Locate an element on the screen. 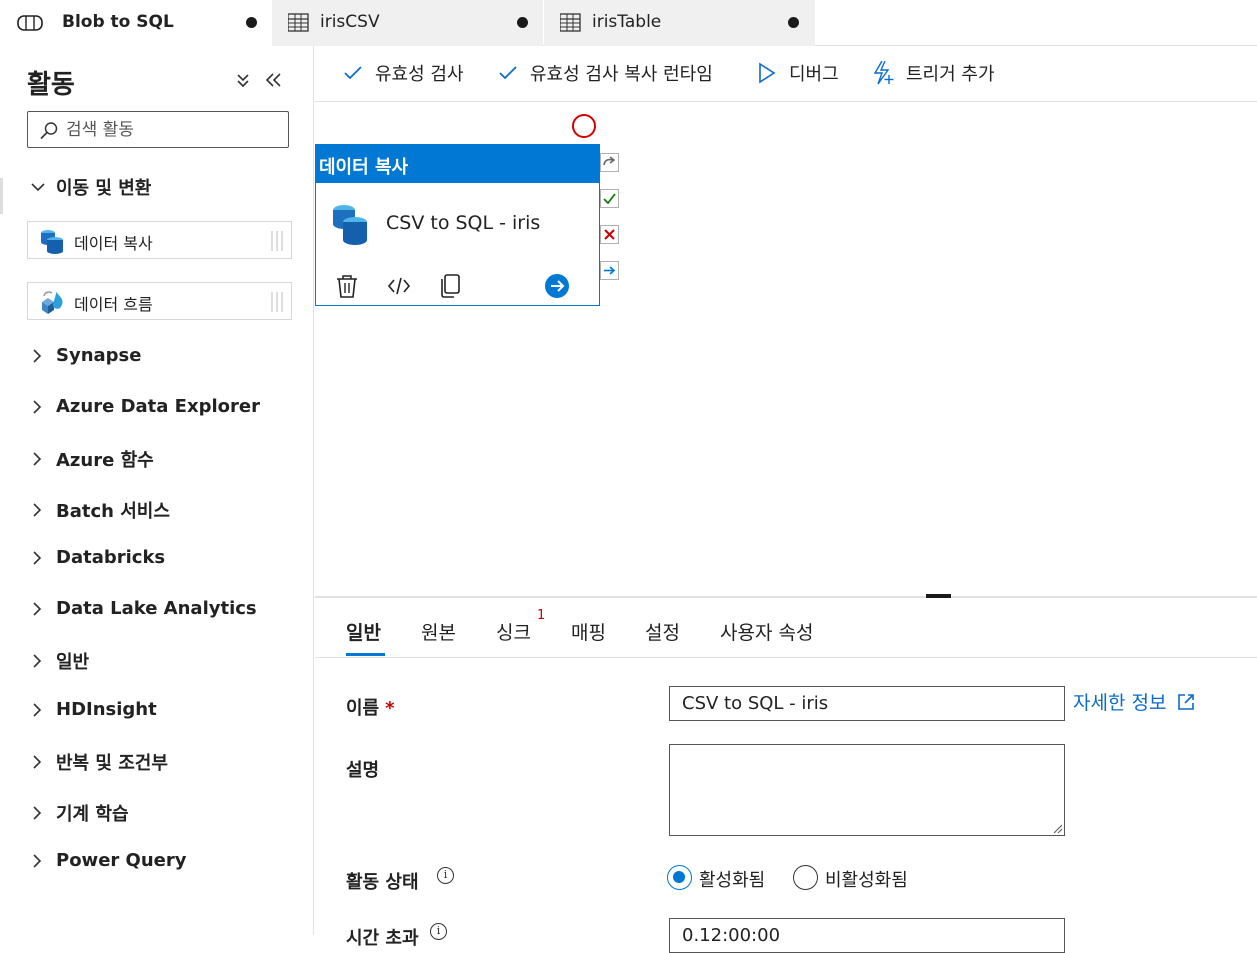 The image size is (1257, 953). chevron-down-icon is located at coordinates (38, 187).